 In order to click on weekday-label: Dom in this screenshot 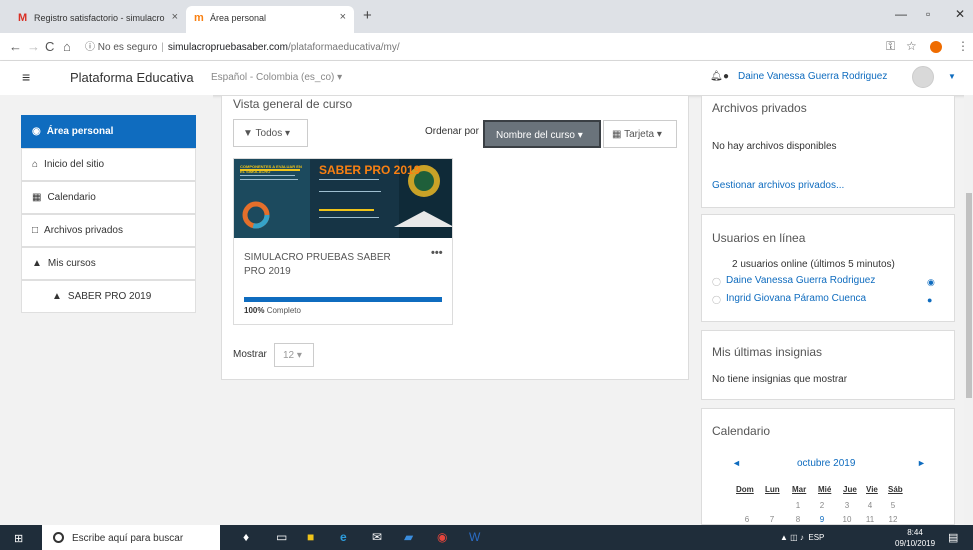, I will do `click(745, 489)`.